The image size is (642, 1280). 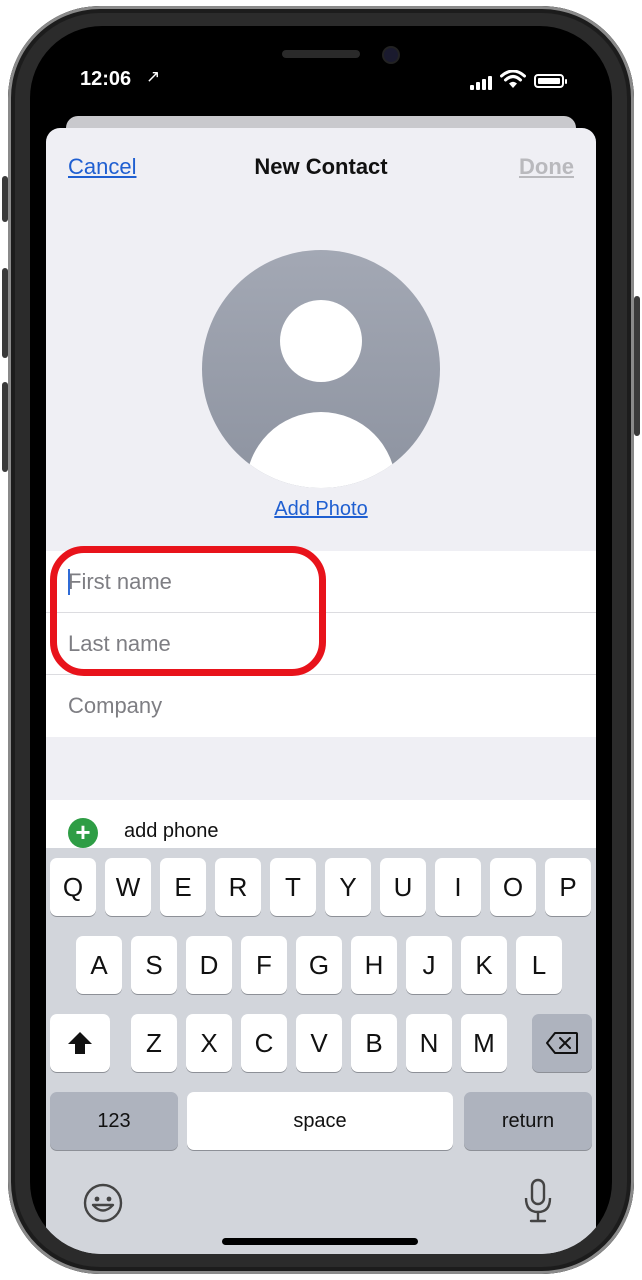 What do you see at coordinates (114, 1121) in the screenshot?
I see `numbers-key: 123` at bounding box center [114, 1121].